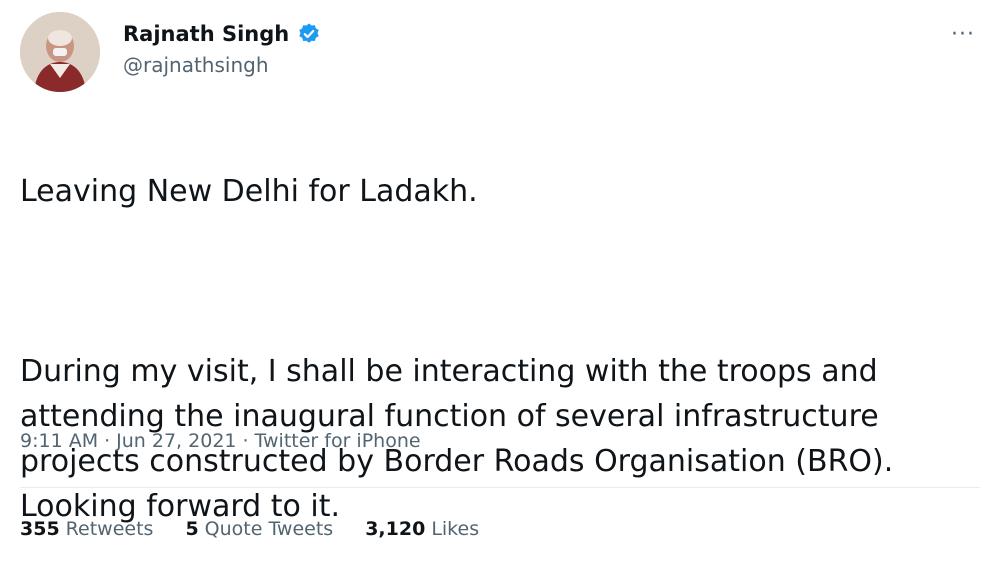  What do you see at coordinates (309, 34) in the screenshot?
I see `verified-badge-icon` at bounding box center [309, 34].